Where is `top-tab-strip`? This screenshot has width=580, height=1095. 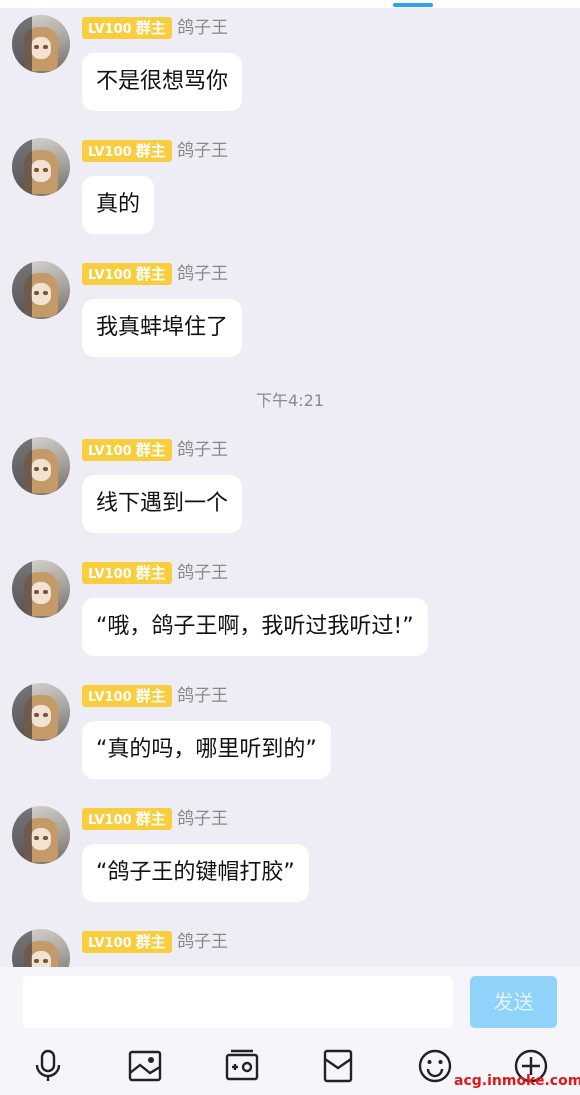
top-tab-strip is located at coordinates (290, 4).